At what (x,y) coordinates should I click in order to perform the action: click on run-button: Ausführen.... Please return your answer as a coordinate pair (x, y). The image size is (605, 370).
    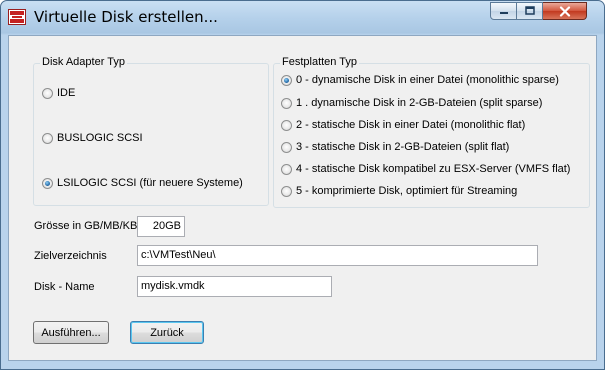
    Looking at the image, I should click on (71, 332).